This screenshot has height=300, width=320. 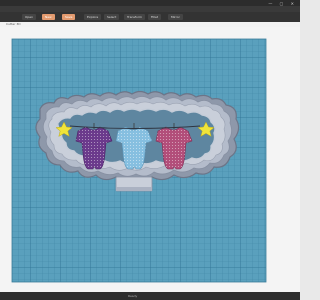 What do you see at coordinates (155, 17) in the screenshot?
I see `fillet-button: Fillet` at bounding box center [155, 17].